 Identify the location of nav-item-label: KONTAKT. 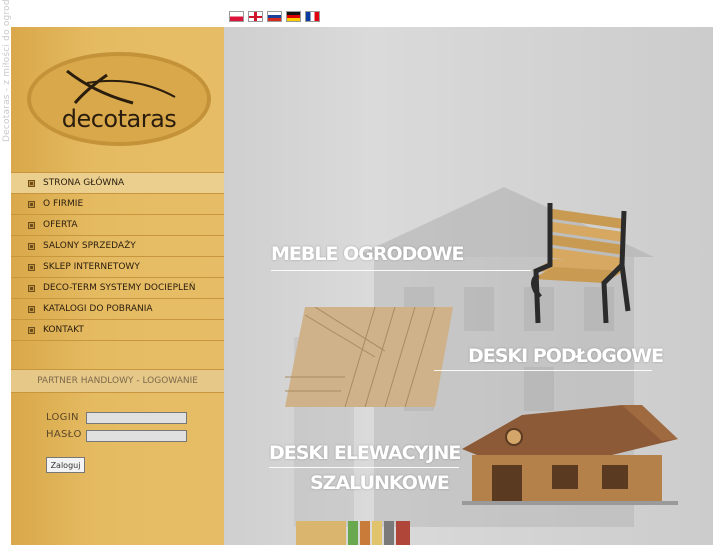
(63, 330).